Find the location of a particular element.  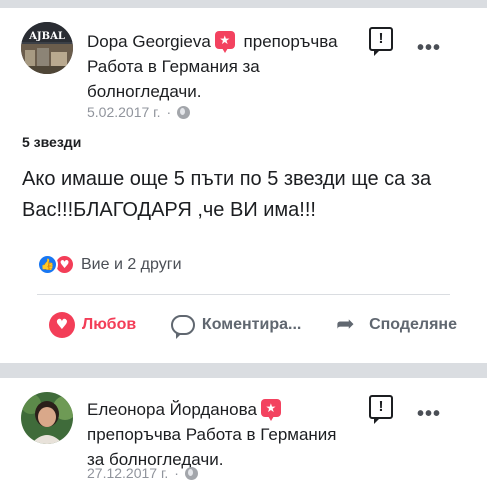

share-label: Споделяне is located at coordinates (413, 324).